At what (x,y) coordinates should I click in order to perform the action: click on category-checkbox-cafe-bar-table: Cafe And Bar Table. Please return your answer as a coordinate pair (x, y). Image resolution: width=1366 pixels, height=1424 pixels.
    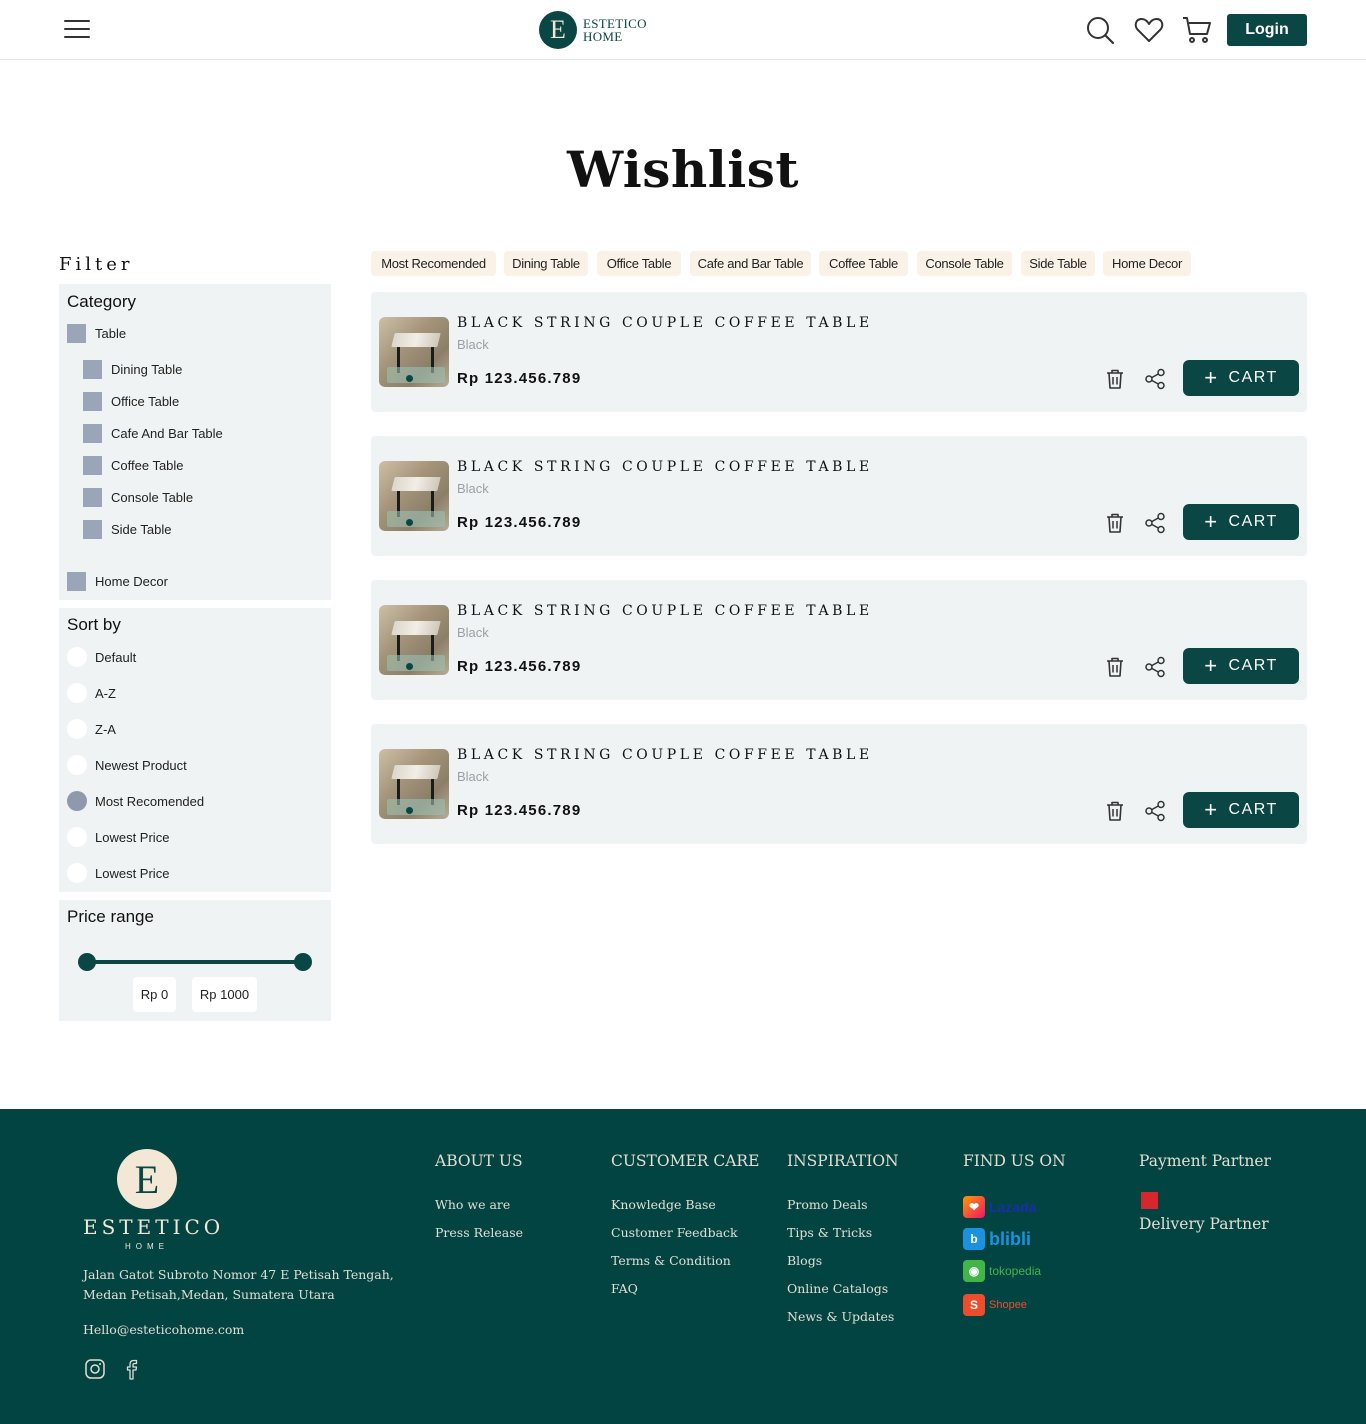
    Looking at the image, I should click on (153, 433).